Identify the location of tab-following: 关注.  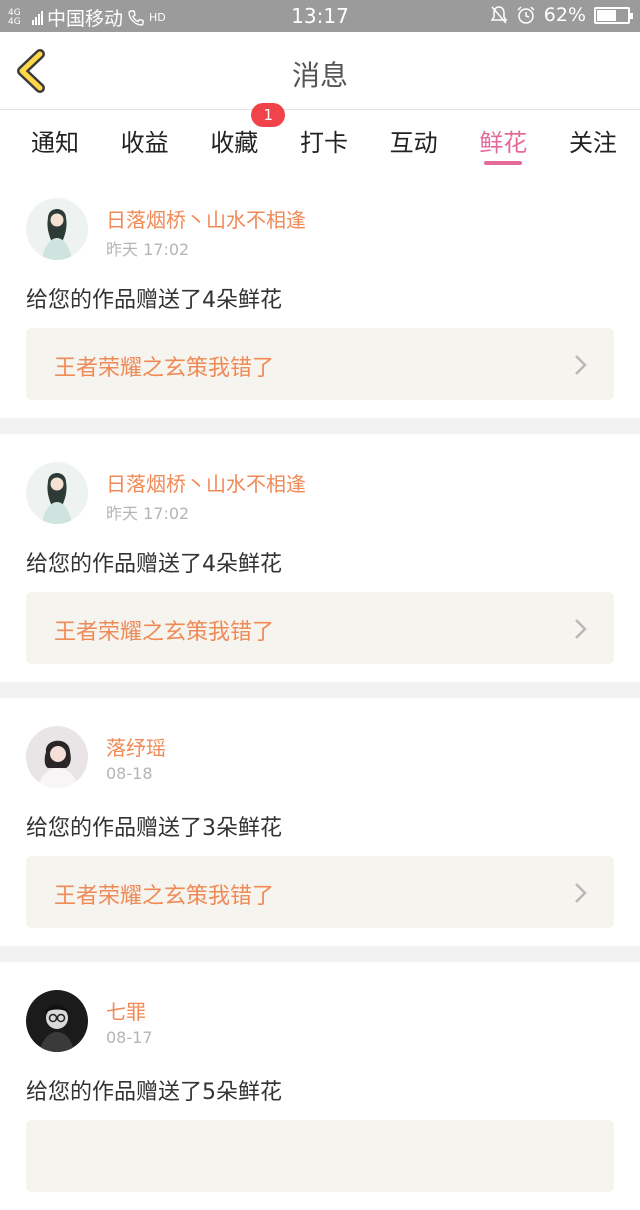
(593, 139).